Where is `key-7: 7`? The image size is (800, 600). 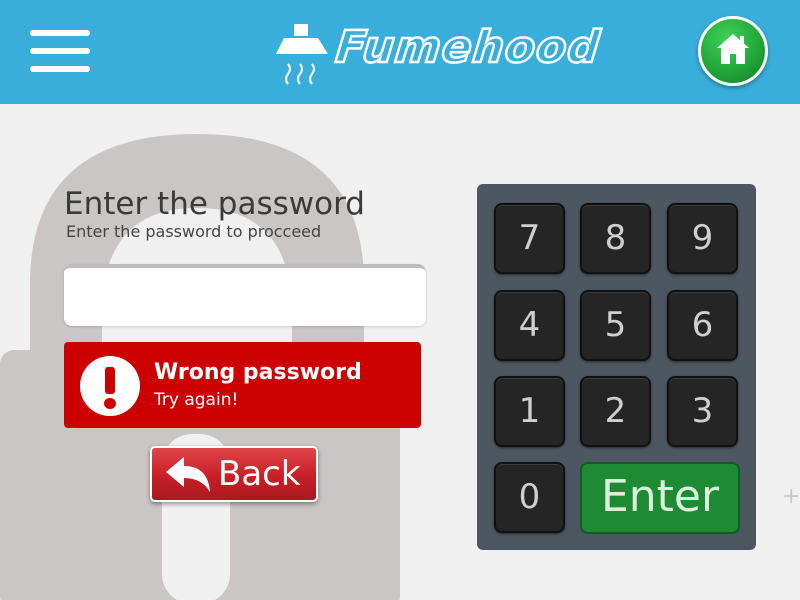
key-7: 7 is located at coordinates (529, 238).